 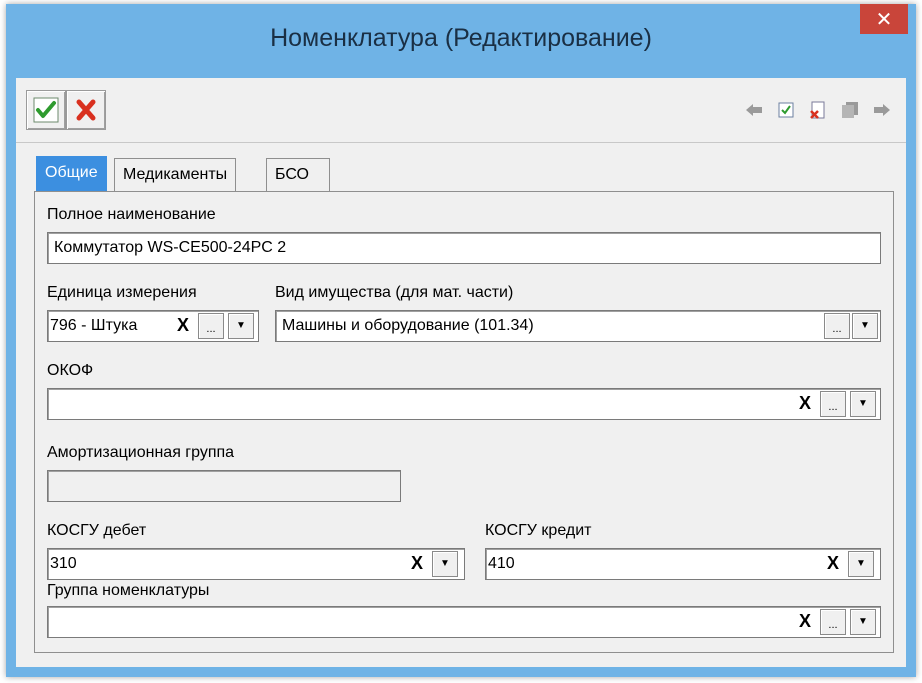 I want to click on window-title: Номенклатура (Редактирование), so click(x=461, y=38).